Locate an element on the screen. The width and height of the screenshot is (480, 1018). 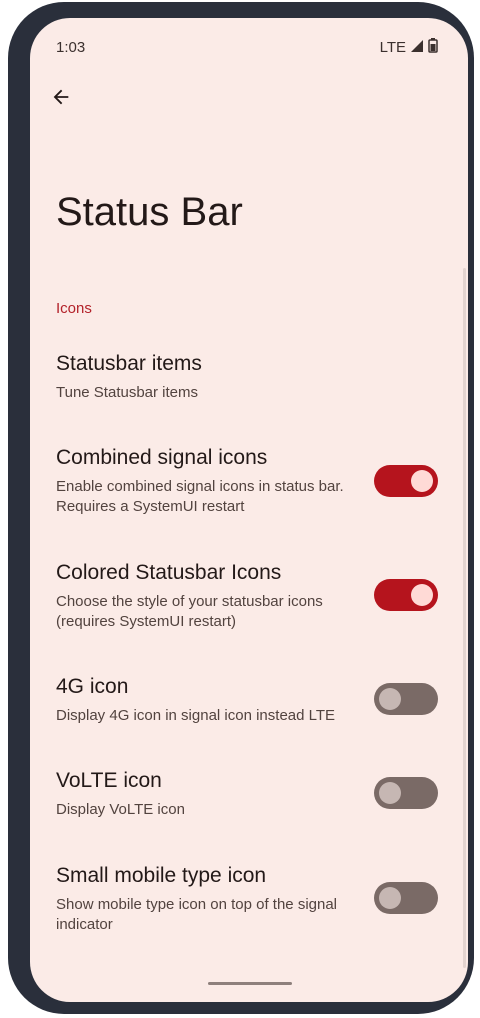
network-type: LTE is located at coordinates (392, 47).